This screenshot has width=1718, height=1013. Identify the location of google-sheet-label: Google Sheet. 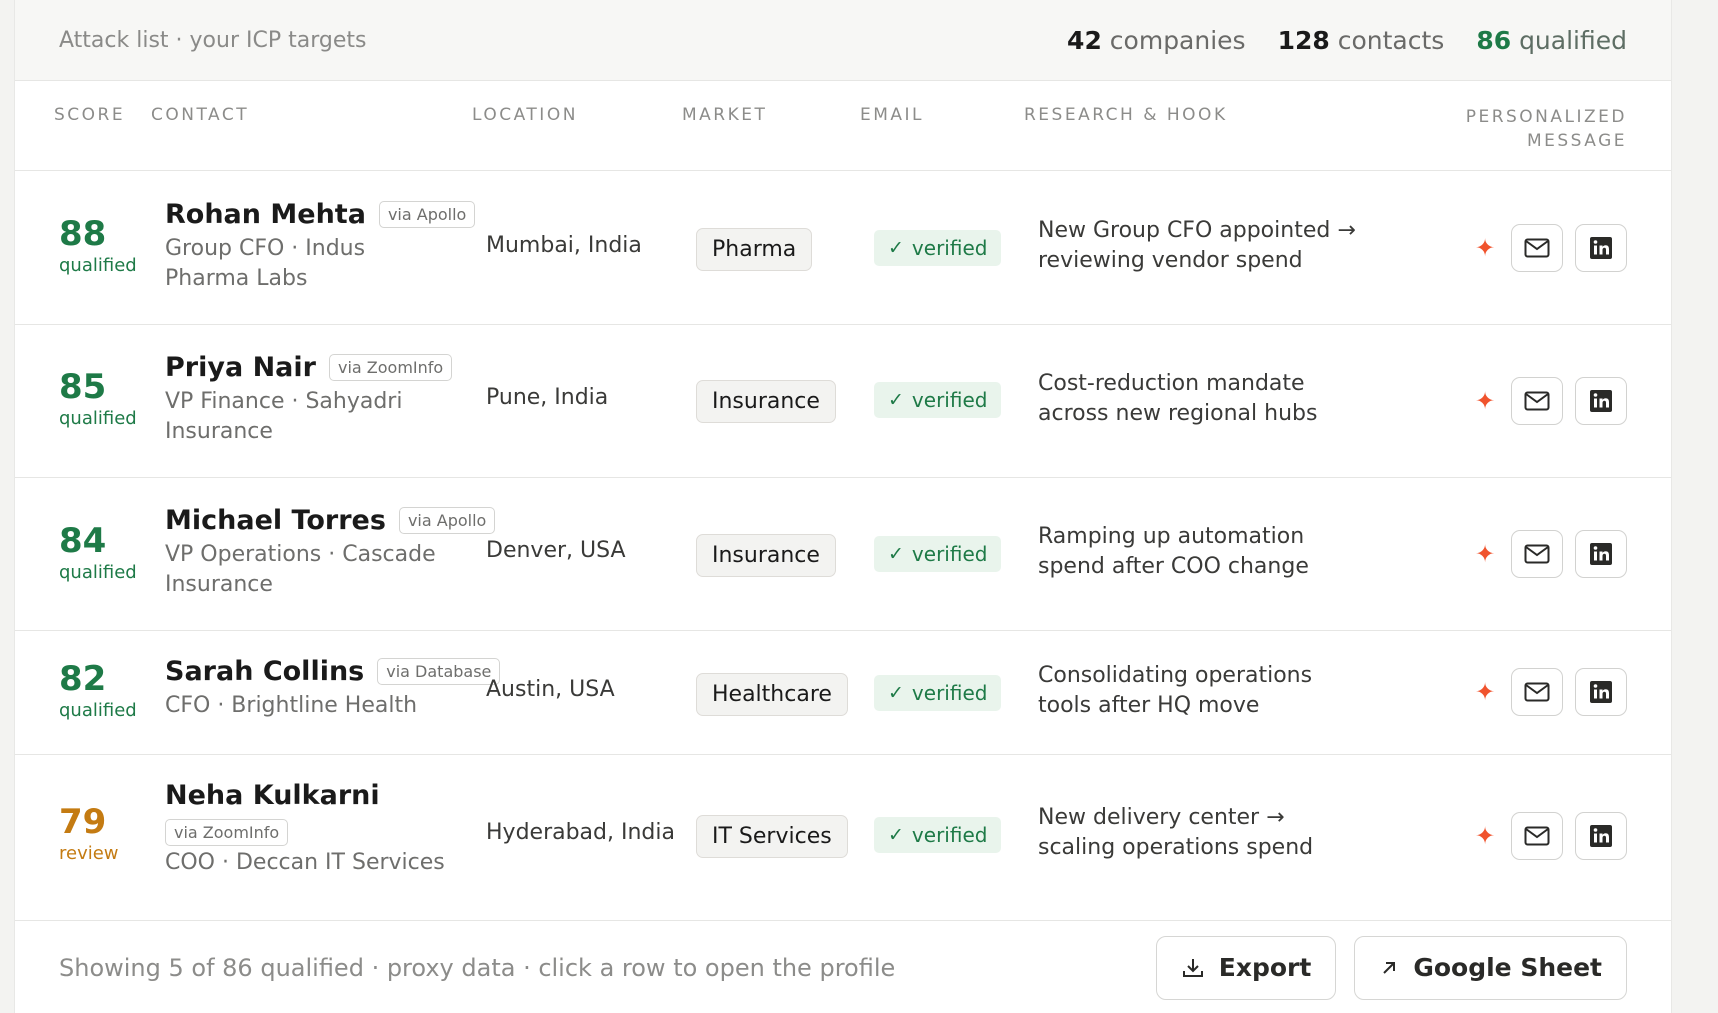
(1507, 967).